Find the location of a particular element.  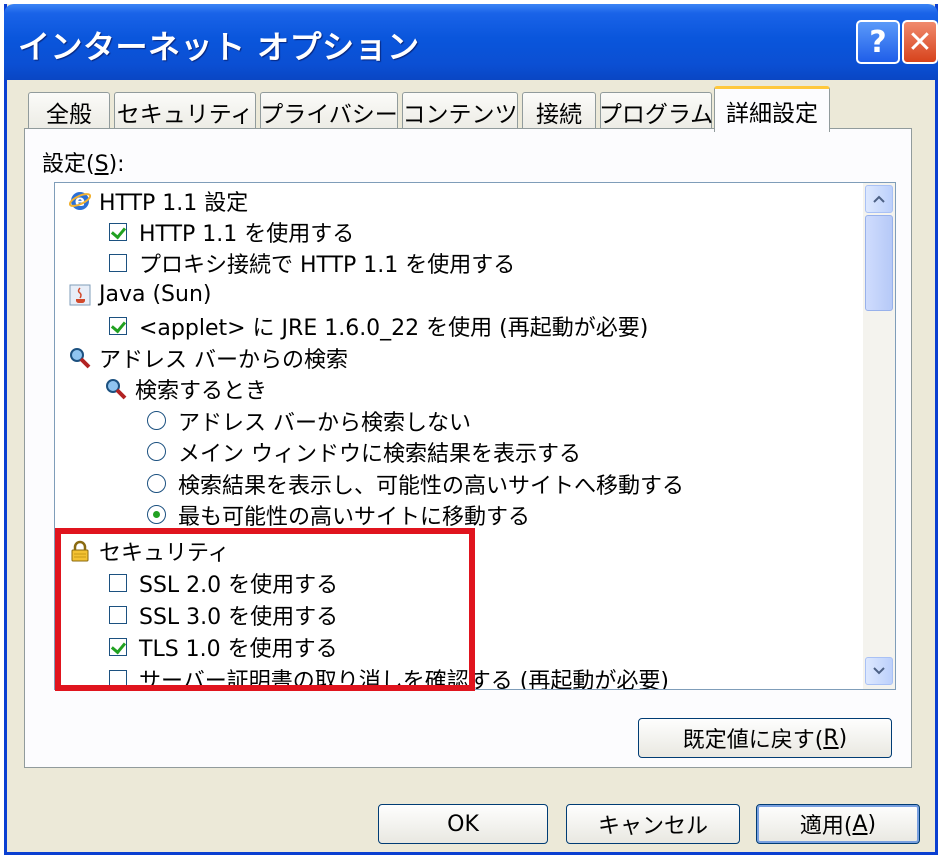

list-item-tls10: TLS 1.0 を使用する is located at coordinates (223, 646).